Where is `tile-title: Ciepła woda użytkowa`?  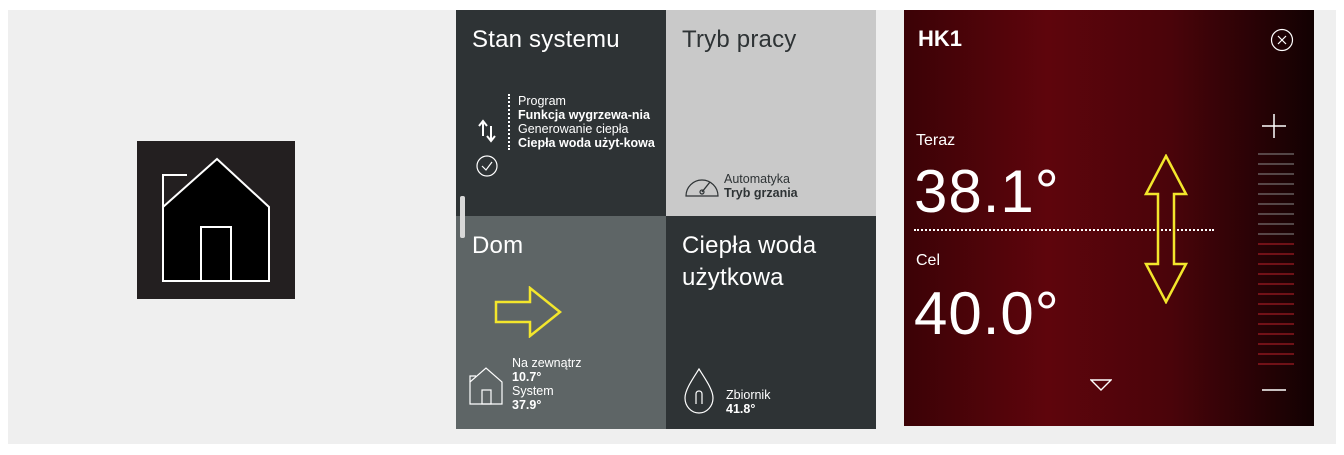 tile-title: Ciepła woda użytkowa is located at coordinates (749, 261).